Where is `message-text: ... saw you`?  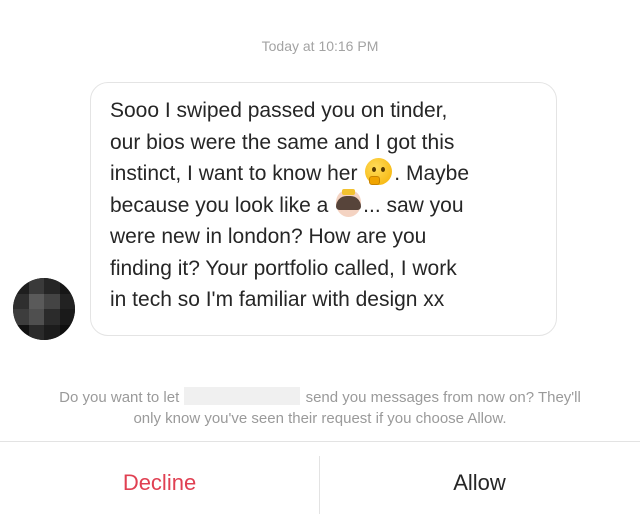 message-text: ... saw you is located at coordinates (413, 205).